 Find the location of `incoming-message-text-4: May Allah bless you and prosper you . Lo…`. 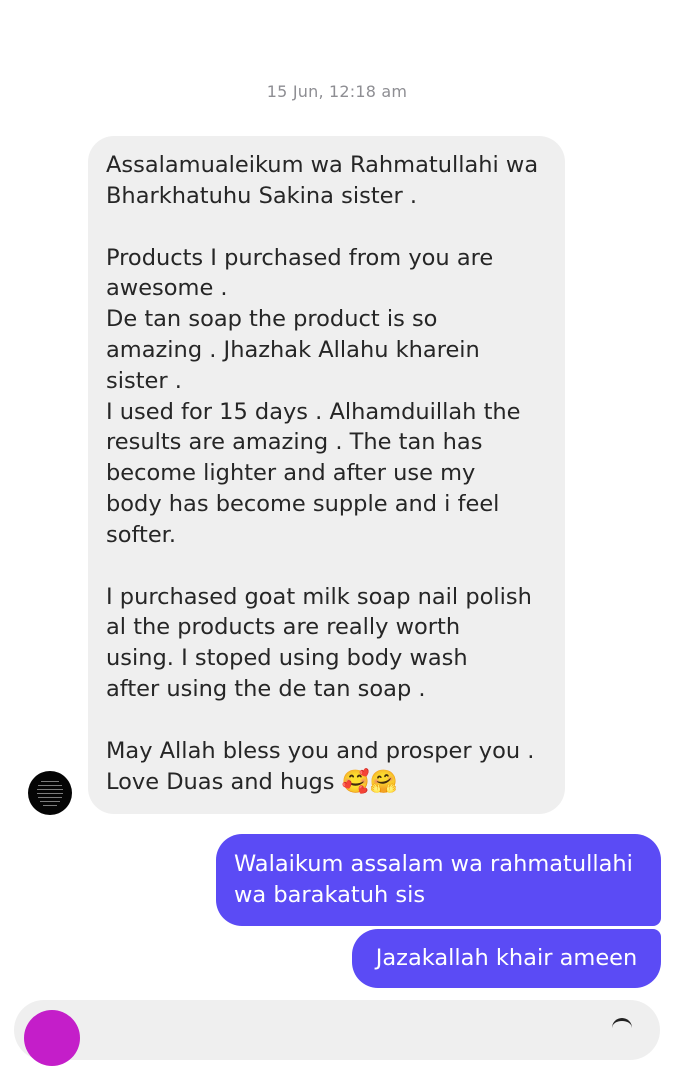

incoming-message-text-4: May Allah bless you and prosper you . Lo… is located at coordinates (320, 766).